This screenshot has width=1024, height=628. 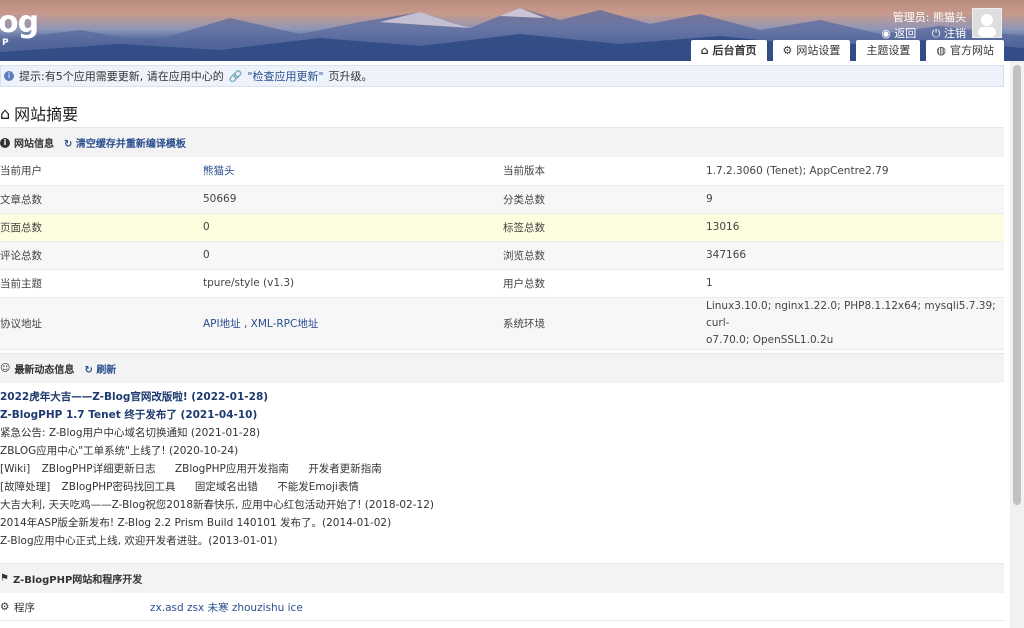 I want to click on table-row: 页面总数 0 标签总数 13016, so click(x=502, y=227).